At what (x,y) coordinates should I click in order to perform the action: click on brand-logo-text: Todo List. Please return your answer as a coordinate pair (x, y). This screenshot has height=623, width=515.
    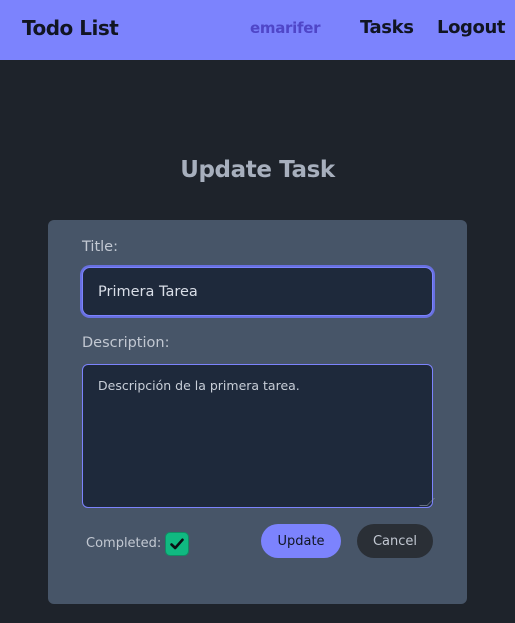
    Looking at the image, I should click on (70, 28).